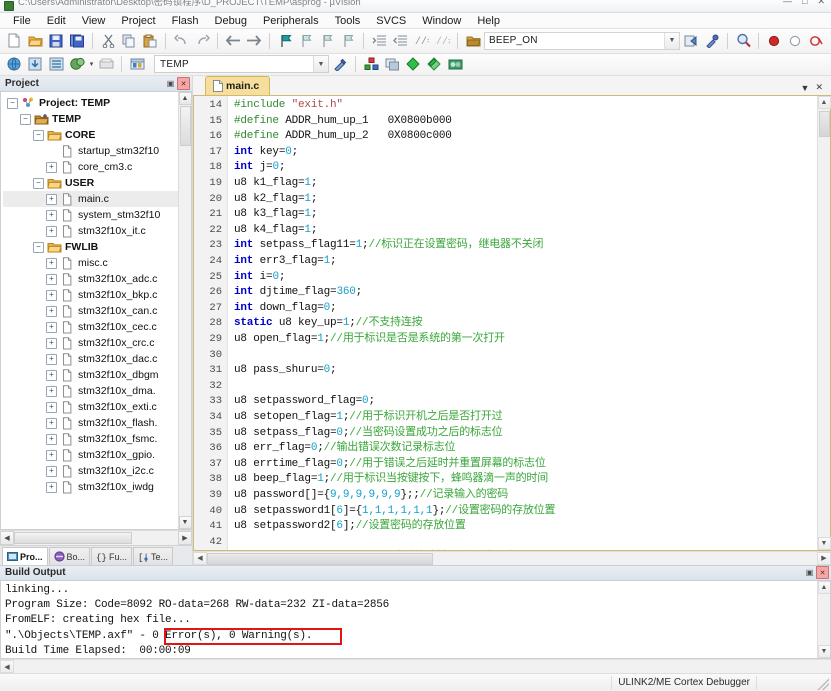 The height and width of the screenshot is (691, 831). What do you see at coordinates (285, 41) in the screenshot?
I see `bookmark-toggle-icon` at bounding box center [285, 41].